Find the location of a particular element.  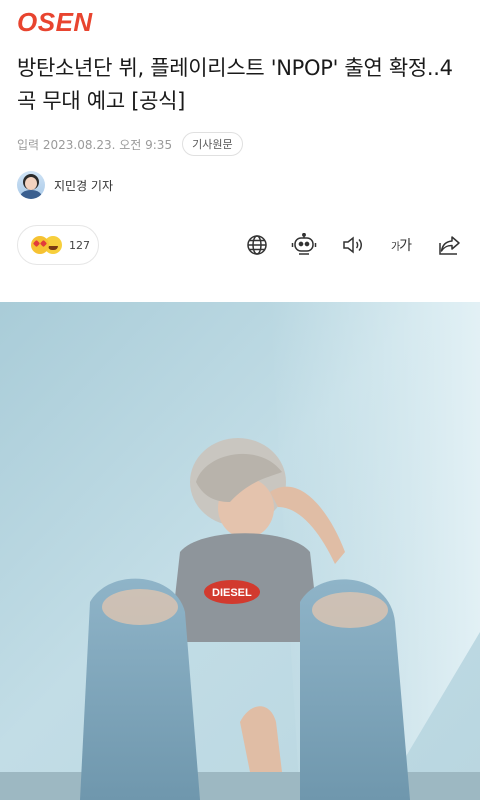

share-icon is located at coordinates (450, 245).